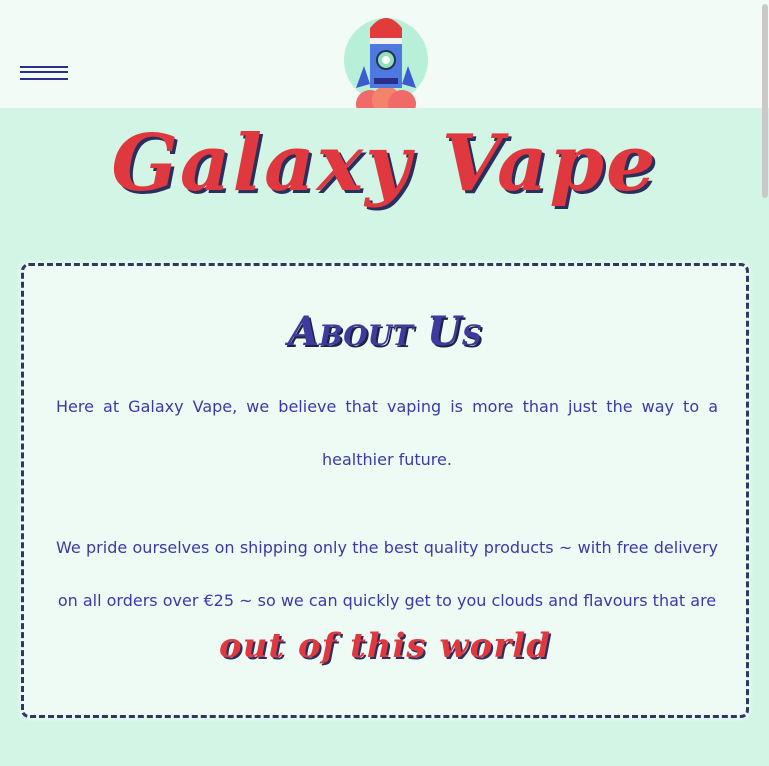  I want to click on site-title: Galaxy Vape, so click(384, 163).